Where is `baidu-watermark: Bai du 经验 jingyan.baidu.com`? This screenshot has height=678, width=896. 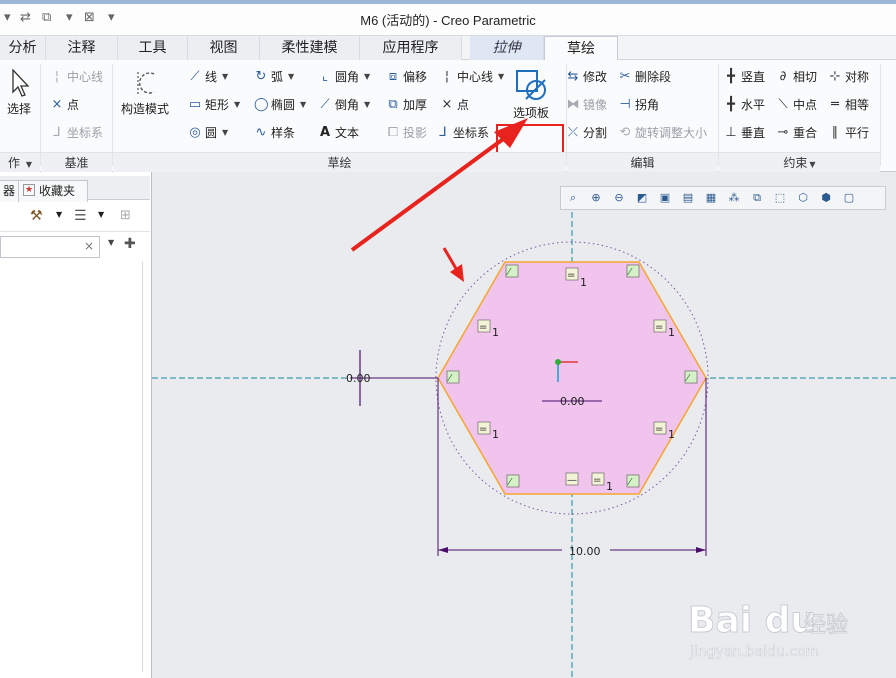 baidu-watermark: Bai du 经验 jingyan.baidu.com is located at coordinates (768, 630).